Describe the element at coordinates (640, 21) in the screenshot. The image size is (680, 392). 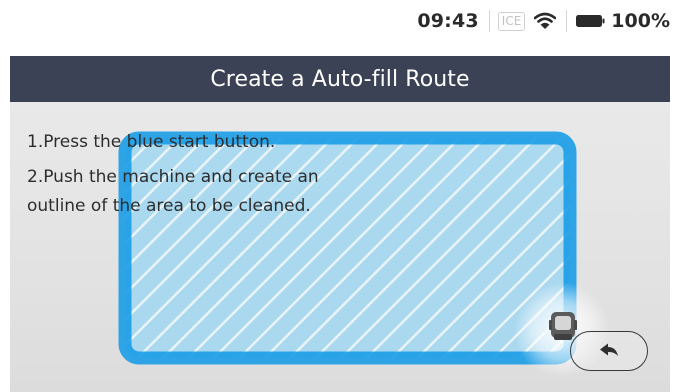
I see `battery-percent: 100%` at that location.